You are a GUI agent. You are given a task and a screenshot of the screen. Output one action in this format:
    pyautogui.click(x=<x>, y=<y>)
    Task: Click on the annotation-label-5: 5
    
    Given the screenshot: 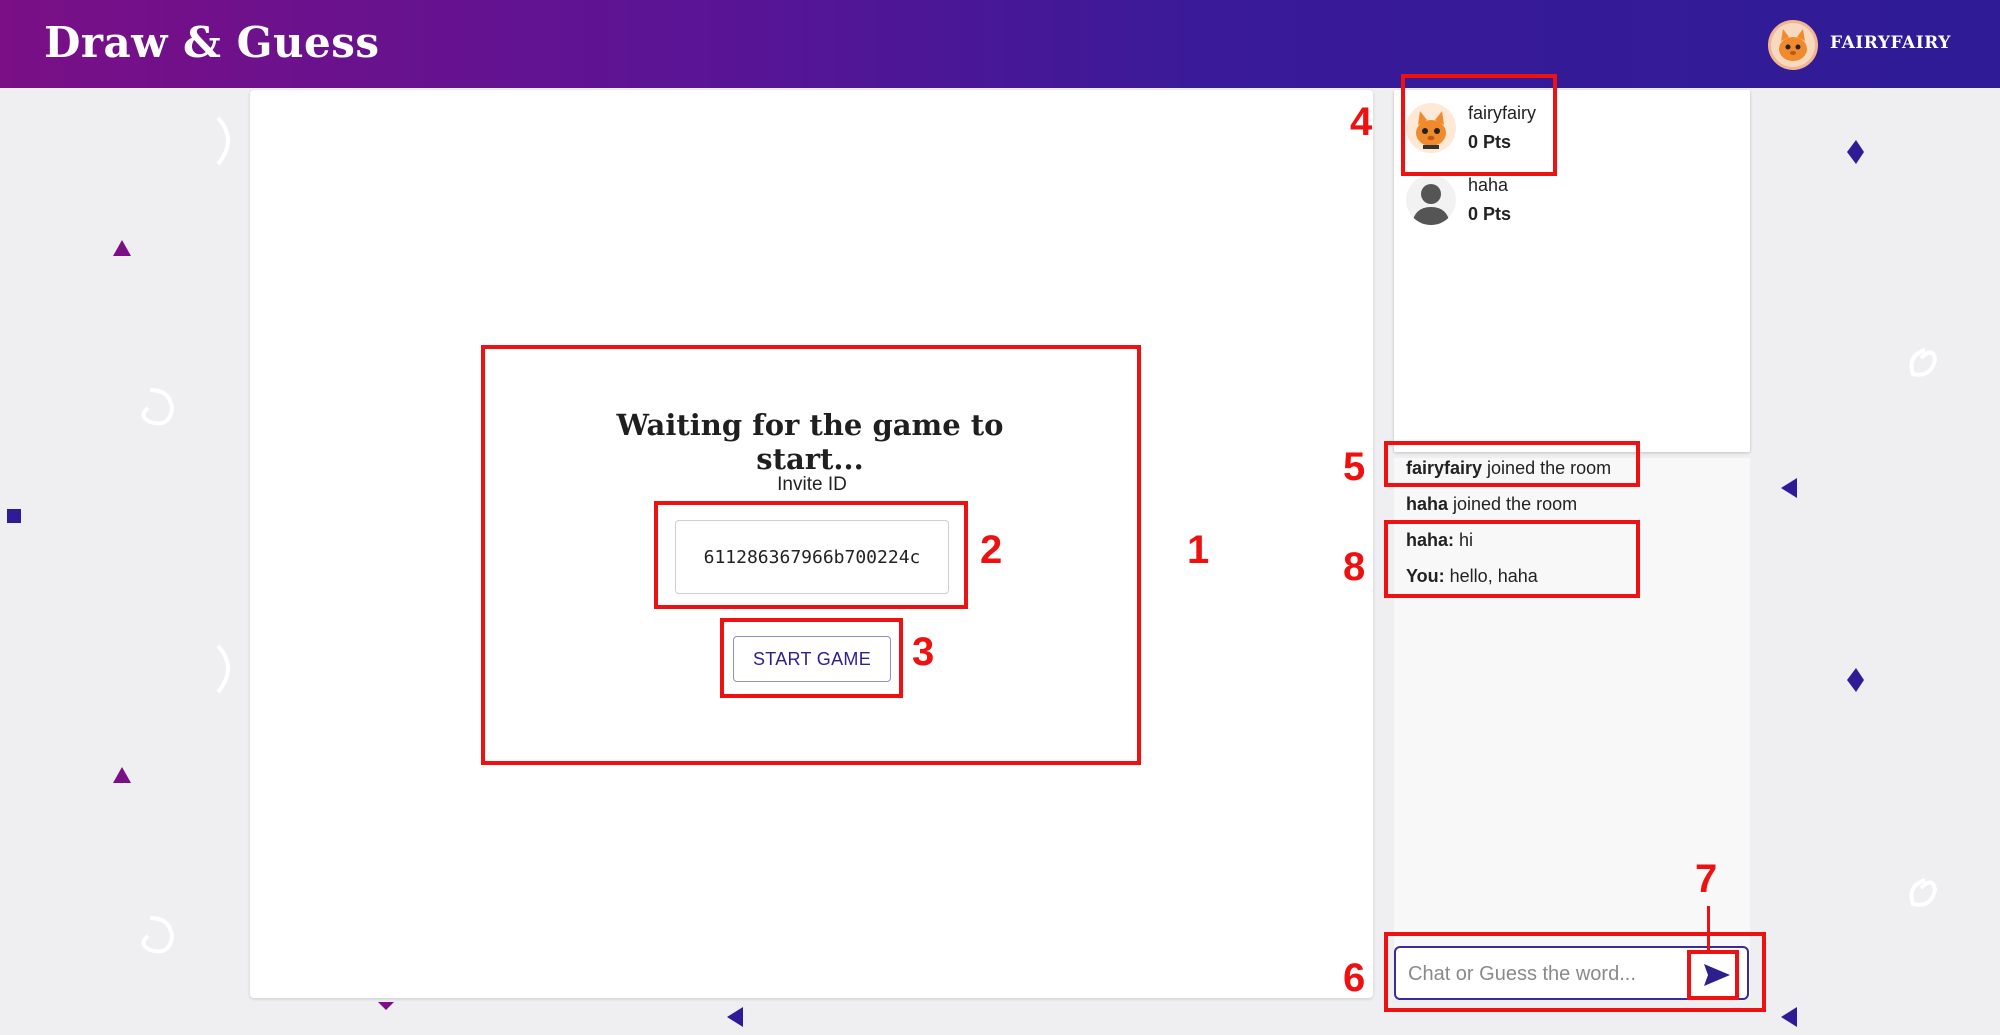 What is the action you would take?
    pyautogui.click(x=1354, y=467)
    